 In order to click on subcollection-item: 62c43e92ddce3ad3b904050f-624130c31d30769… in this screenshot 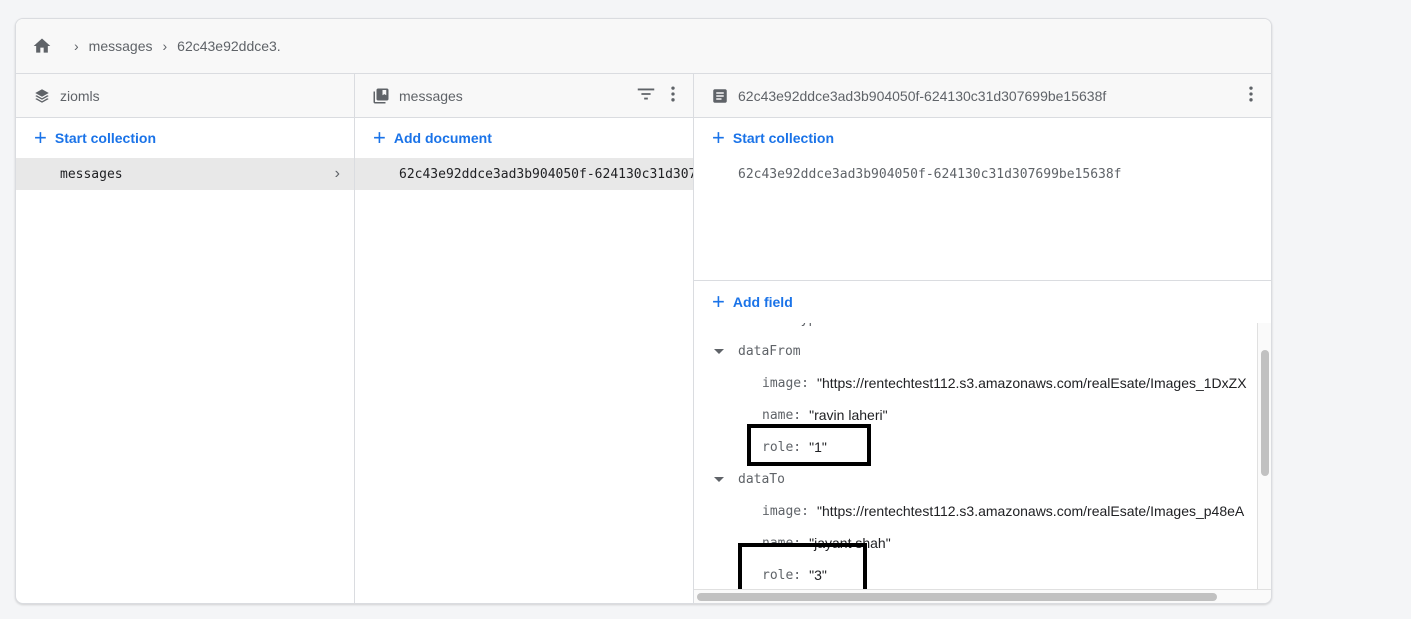, I will do `click(982, 174)`.